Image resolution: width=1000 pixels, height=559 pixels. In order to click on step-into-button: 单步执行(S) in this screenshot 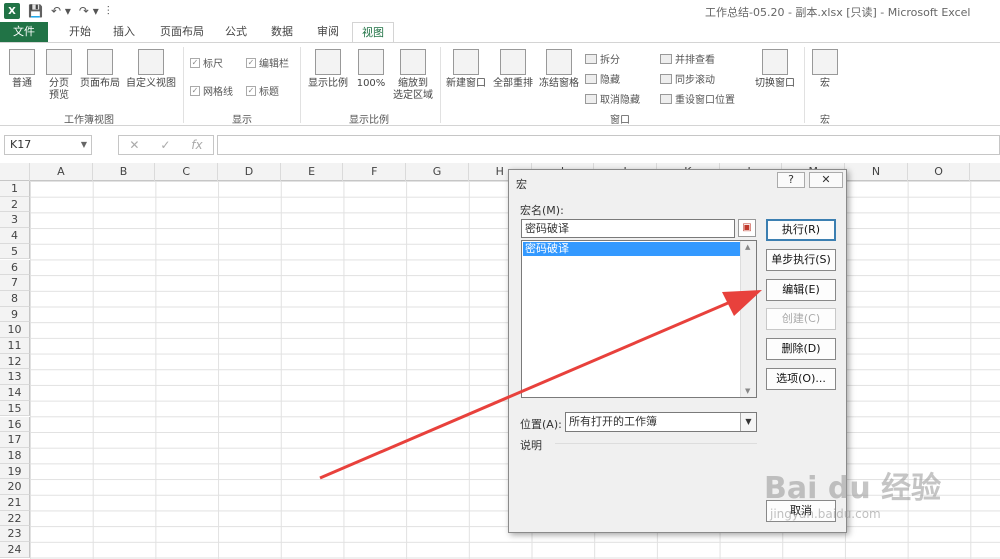, I will do `click(801, 260)`.